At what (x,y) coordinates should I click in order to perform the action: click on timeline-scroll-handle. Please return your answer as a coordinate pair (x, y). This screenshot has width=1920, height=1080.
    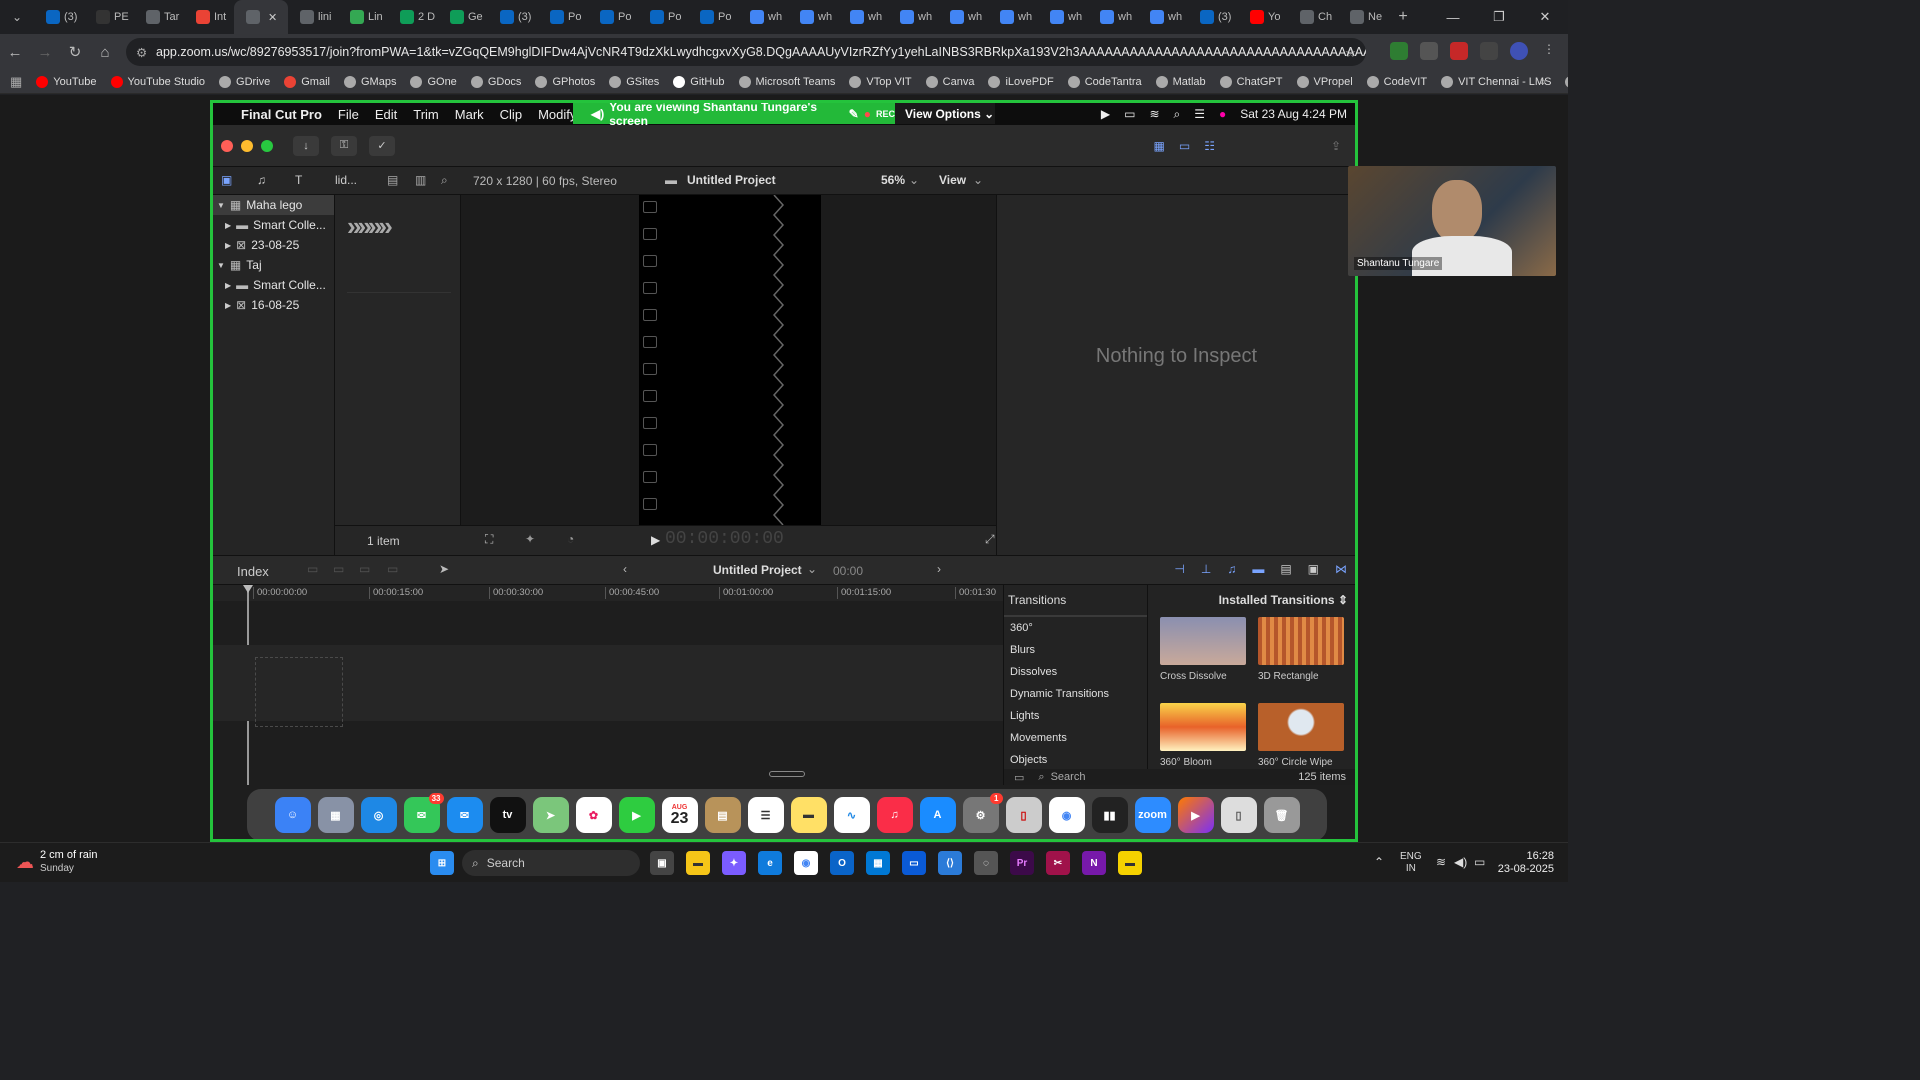
    Looking at the image, I should click on (787, 774).